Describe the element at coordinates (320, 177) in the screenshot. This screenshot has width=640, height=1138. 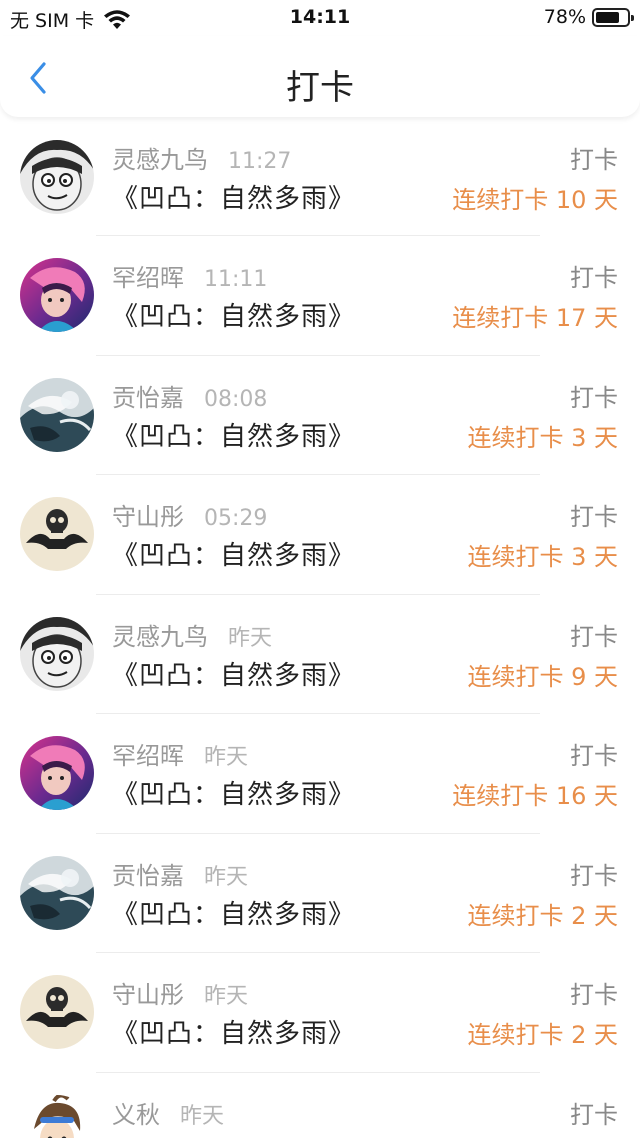
I see `list-item: 灵感九鸟 11:27 《凹凸：自然多雨》 打卡连续打卡 10 天` at that location.